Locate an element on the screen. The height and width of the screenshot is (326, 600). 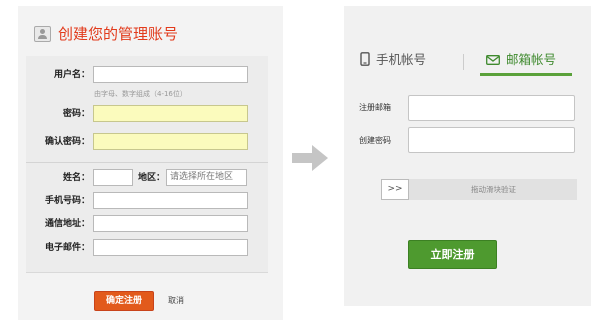
name-input is located at coordinates (113, 177).